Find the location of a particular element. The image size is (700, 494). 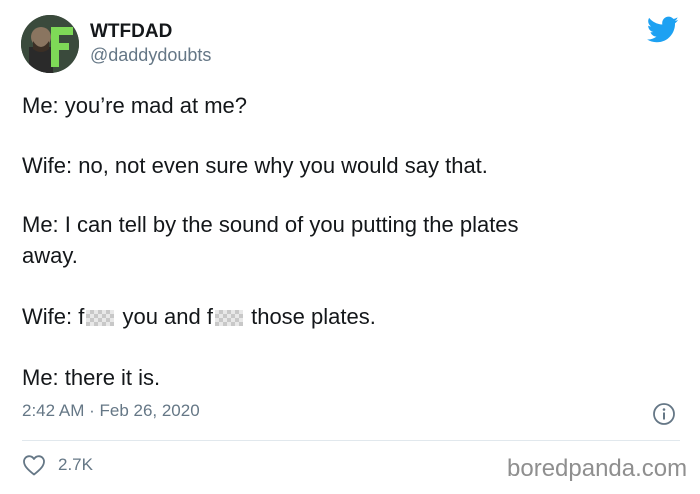

tweet-line-4-mid: you and f is located at coordinates (164, 316).